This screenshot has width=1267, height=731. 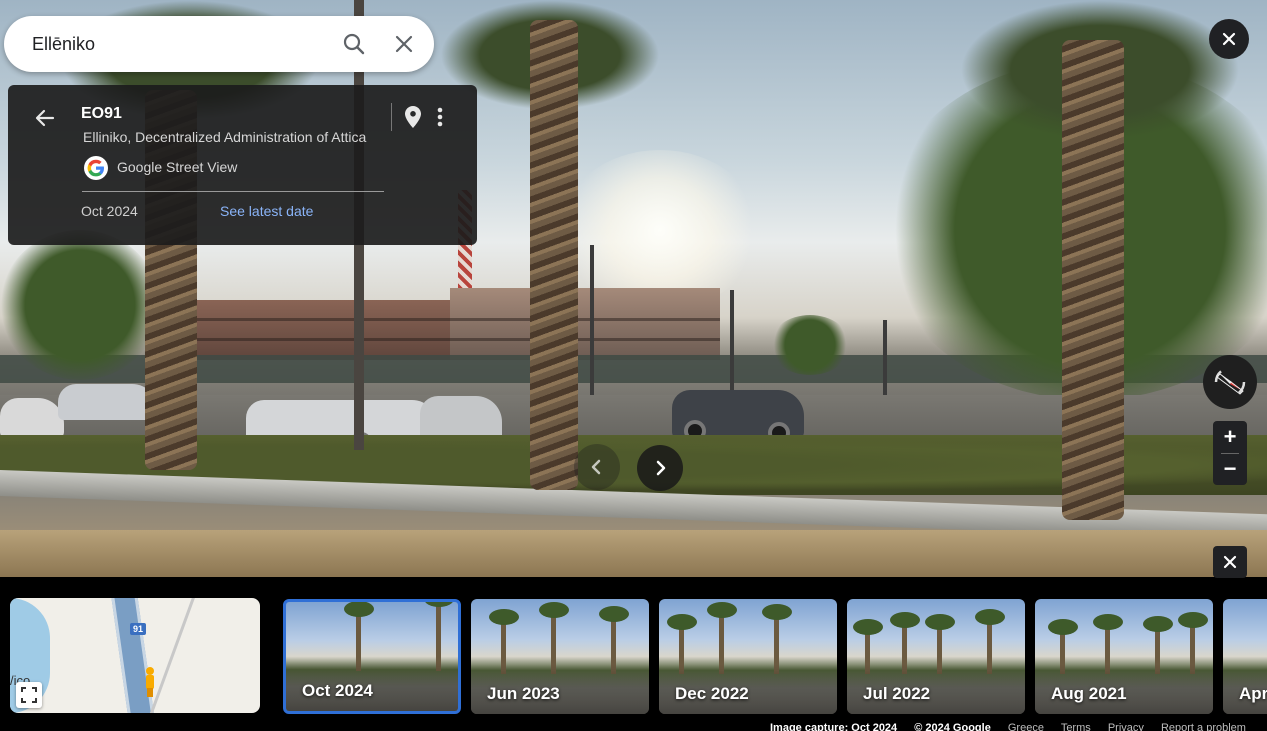 What do you see at coordinates (109, 211) in the screenshot?
I see `capture-date: Oct 2024` at bounding box center [109, 211].